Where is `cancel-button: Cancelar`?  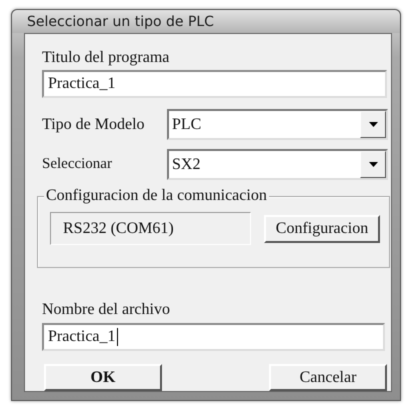 cancel-button: Cancelar is located at coordinates (328, 377).